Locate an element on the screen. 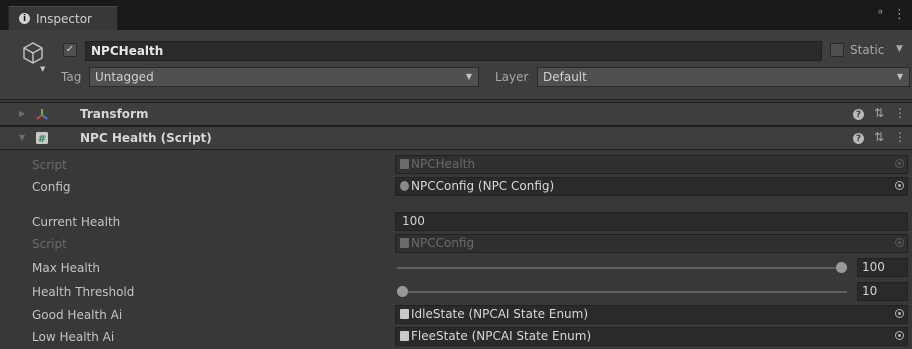 This screenshot has height=349, width=912. tab-bar: i Inspector ᵃ ⋮ is located at coordinates (456, 15).